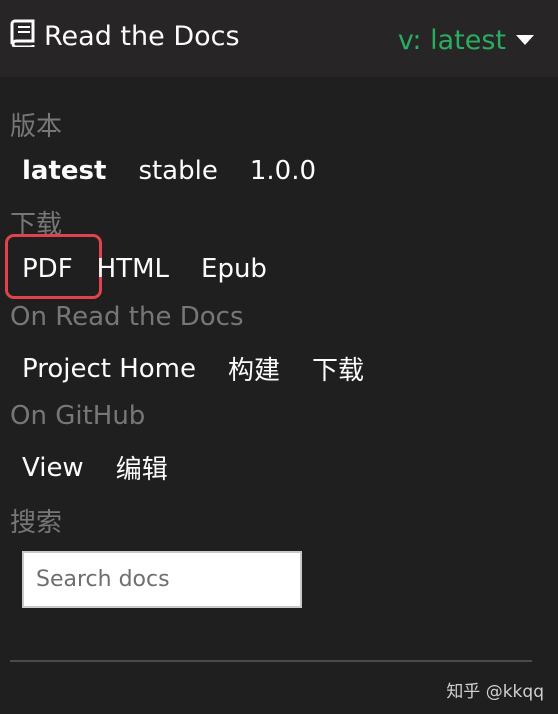 The height and width of the screenshot is (714, 558). Describe the element at coordinates (64, 171) in the screenshot. I see `version-link-latest: latest` at that location.